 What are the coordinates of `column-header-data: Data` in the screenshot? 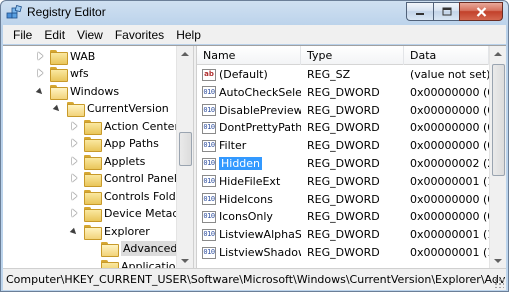 It's located at (446, 55).